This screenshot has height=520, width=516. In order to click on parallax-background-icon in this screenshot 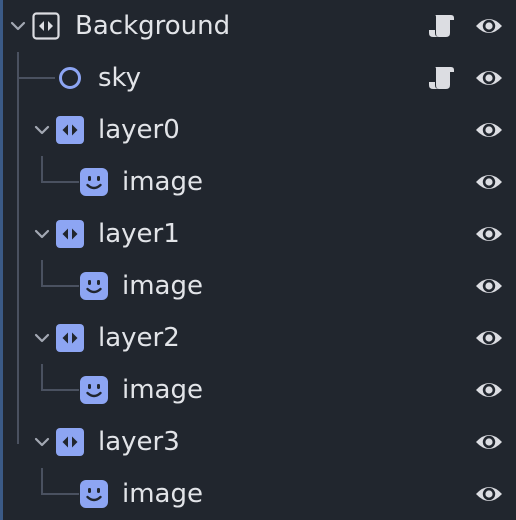, I will do `click(46, 26)`.